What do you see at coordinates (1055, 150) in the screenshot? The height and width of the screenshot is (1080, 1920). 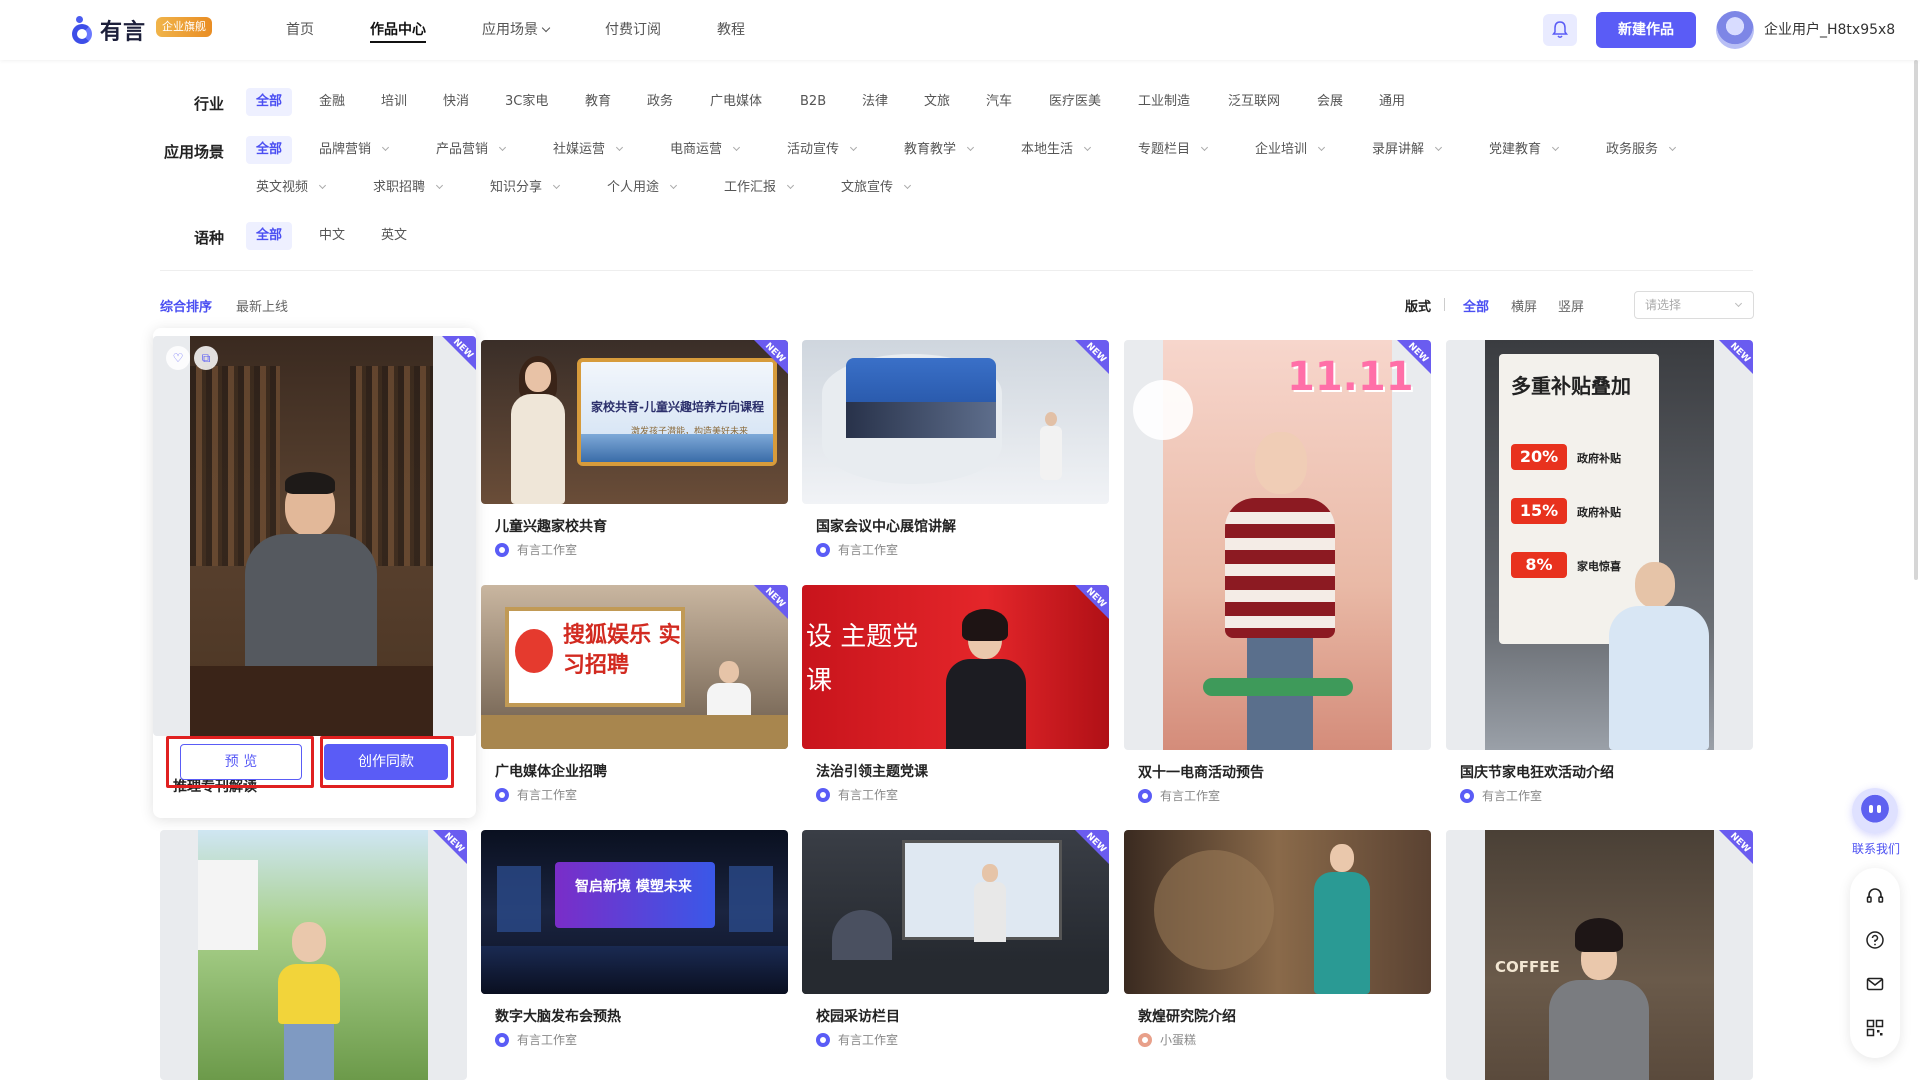 I see `scene-chip: 本地生活` at bounding box center [1055, 150].